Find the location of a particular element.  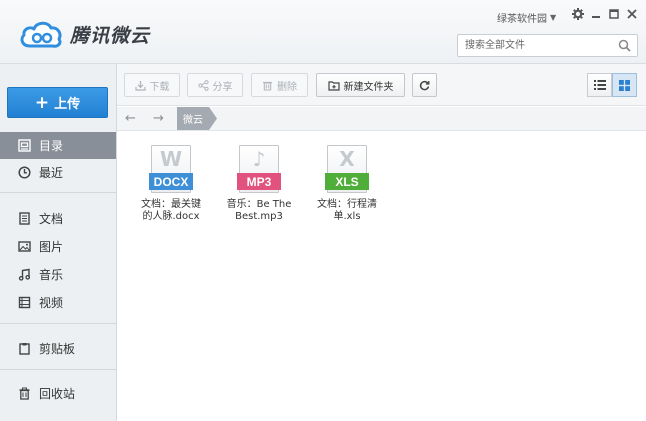

grid-view-icon is located at coordinates (624, 85).